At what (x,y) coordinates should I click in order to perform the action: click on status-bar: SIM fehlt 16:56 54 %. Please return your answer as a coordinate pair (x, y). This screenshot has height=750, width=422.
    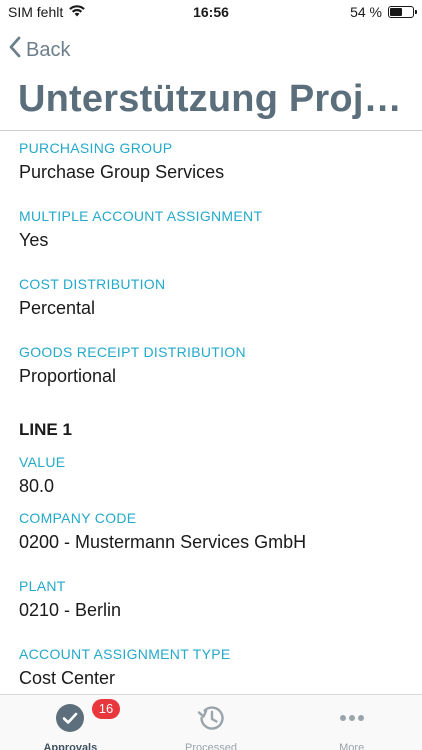
    Looking at the image, I should click on (211, 12).